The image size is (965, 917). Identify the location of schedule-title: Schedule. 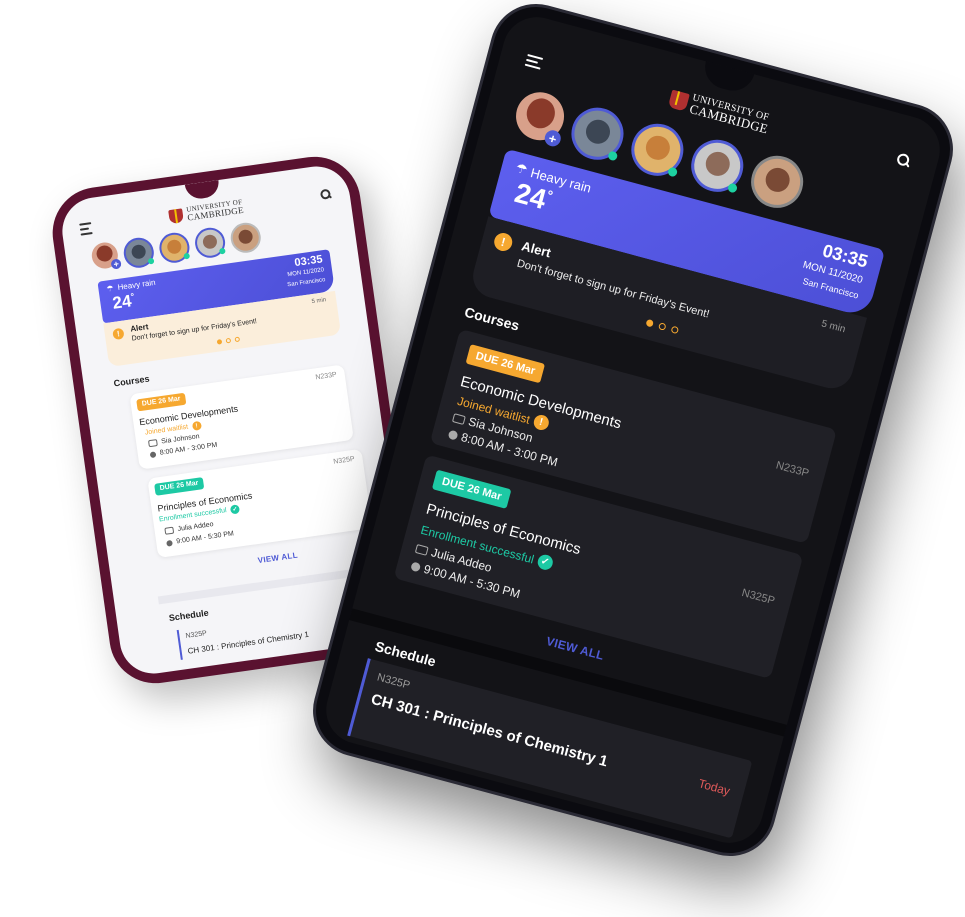
(189, 615).